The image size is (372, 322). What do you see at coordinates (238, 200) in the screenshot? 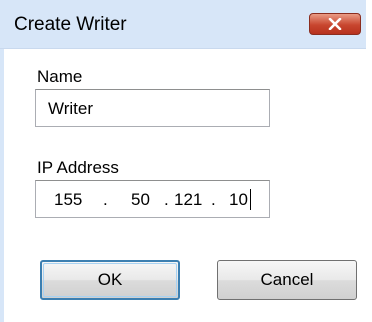
I see `ip-octet-4: 10` at bounding box center [238, 200].